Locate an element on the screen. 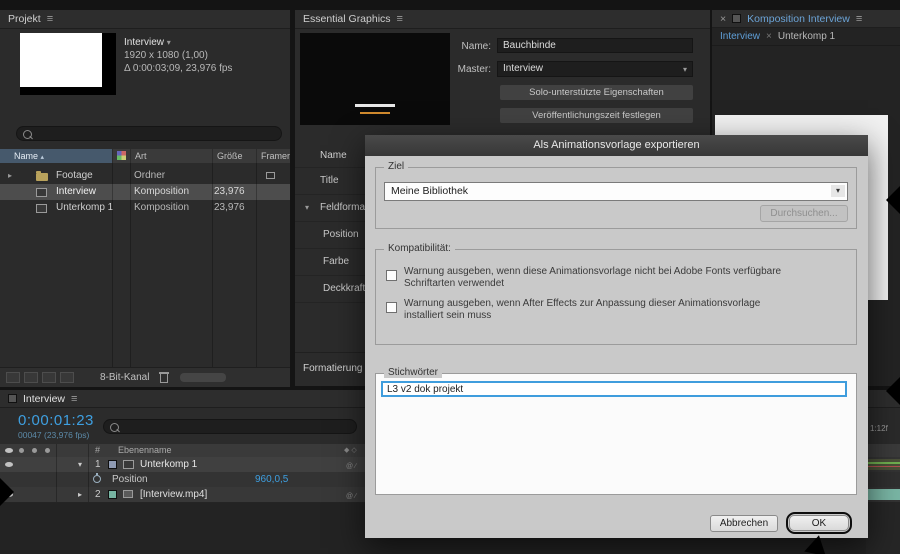  timeline-graph-header is located at coordinates (883, 450).